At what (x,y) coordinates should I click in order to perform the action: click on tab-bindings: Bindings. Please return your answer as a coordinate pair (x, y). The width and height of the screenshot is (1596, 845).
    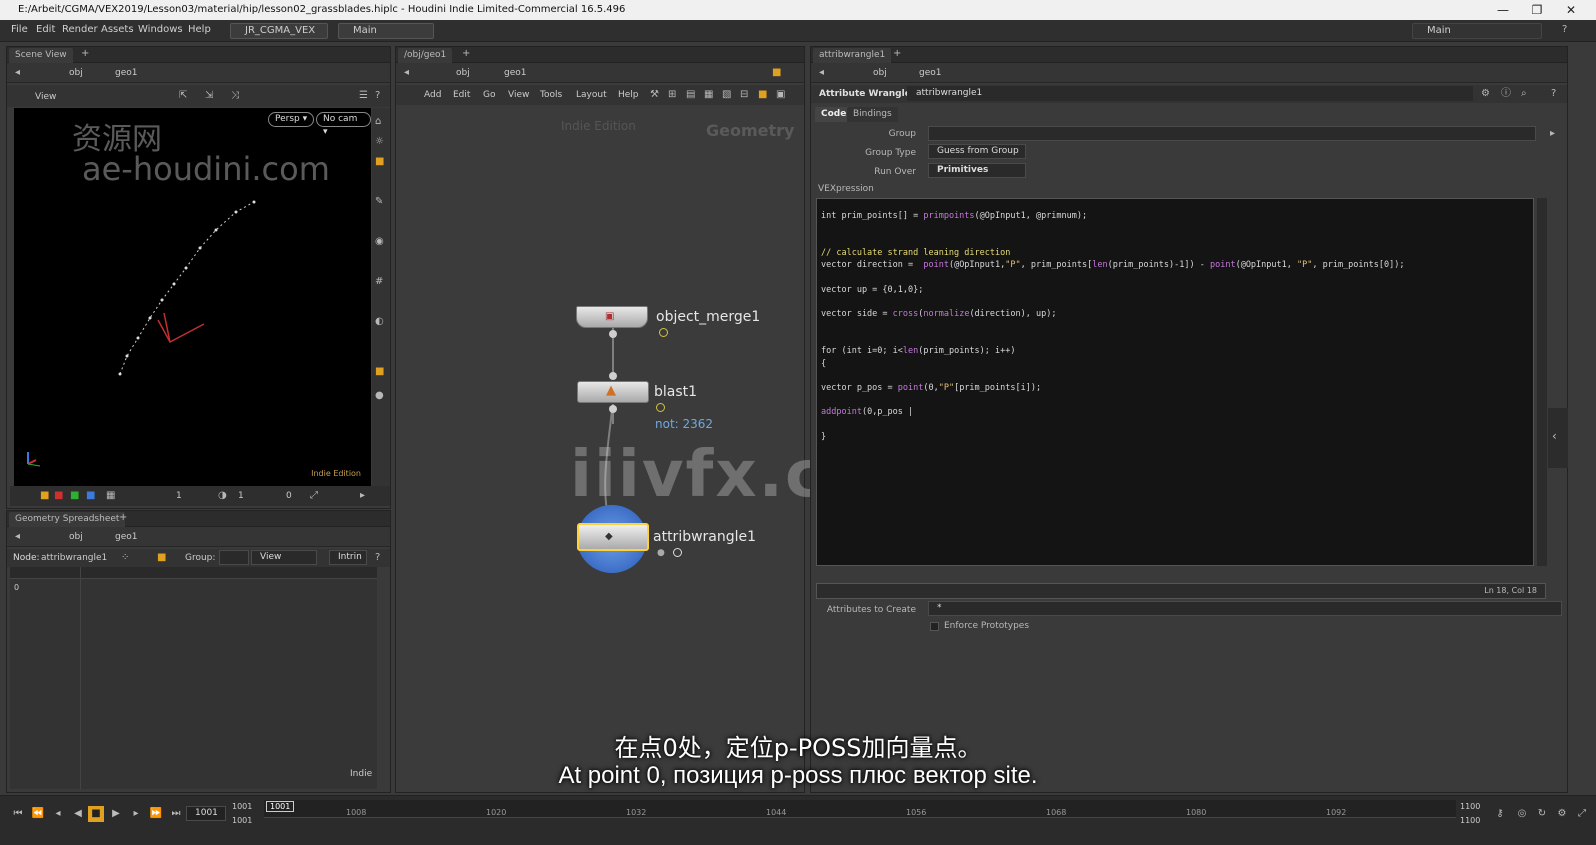
    Looking at the image, I should click on (872, 114).